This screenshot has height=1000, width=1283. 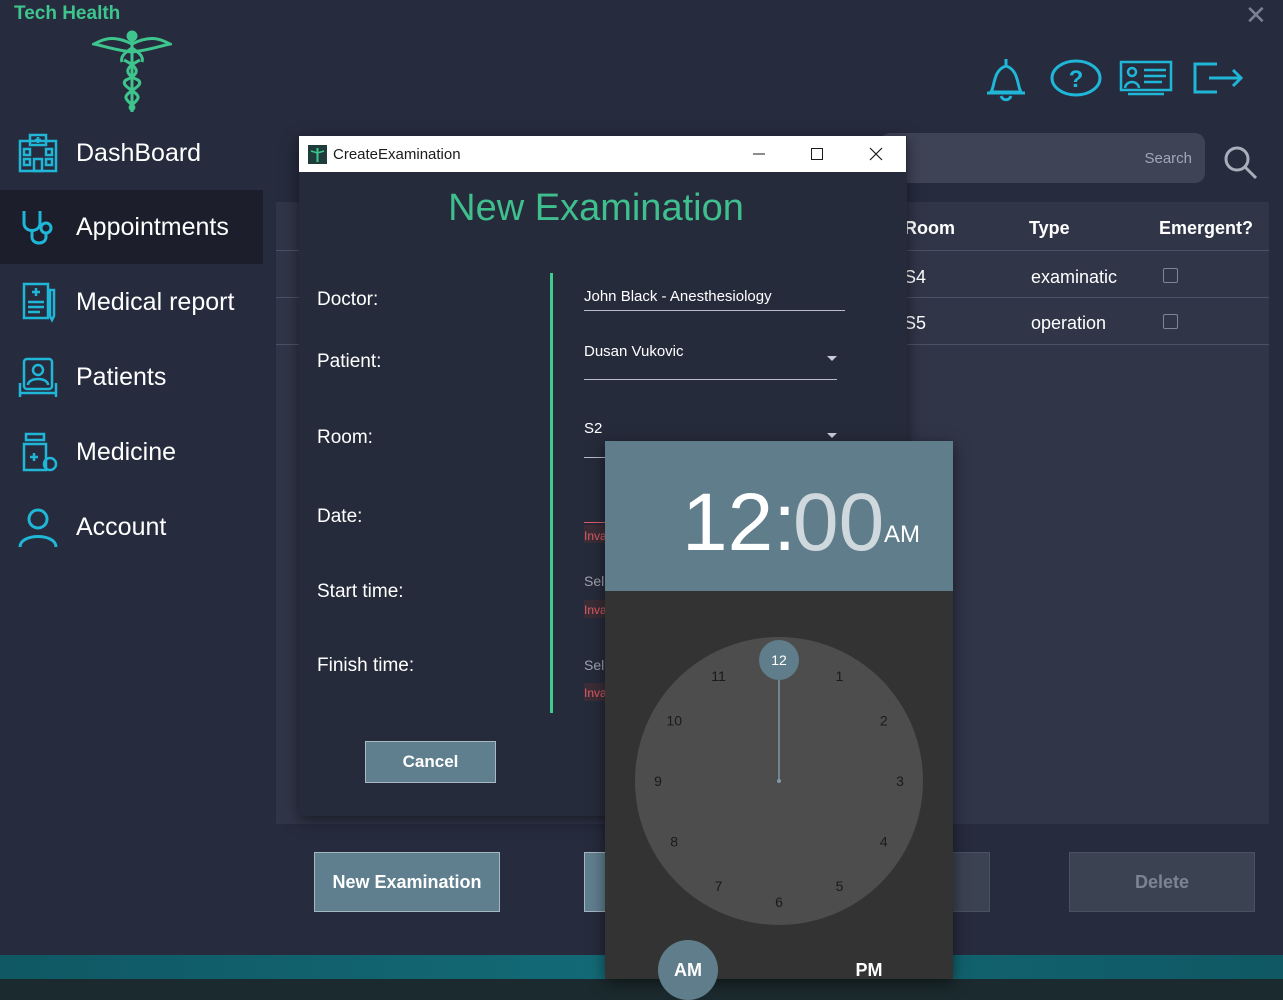 What do you see at coordinates (674, 842) in the screenshot?
I see `clock-number-8: 8` at bounding box center [674, 842].